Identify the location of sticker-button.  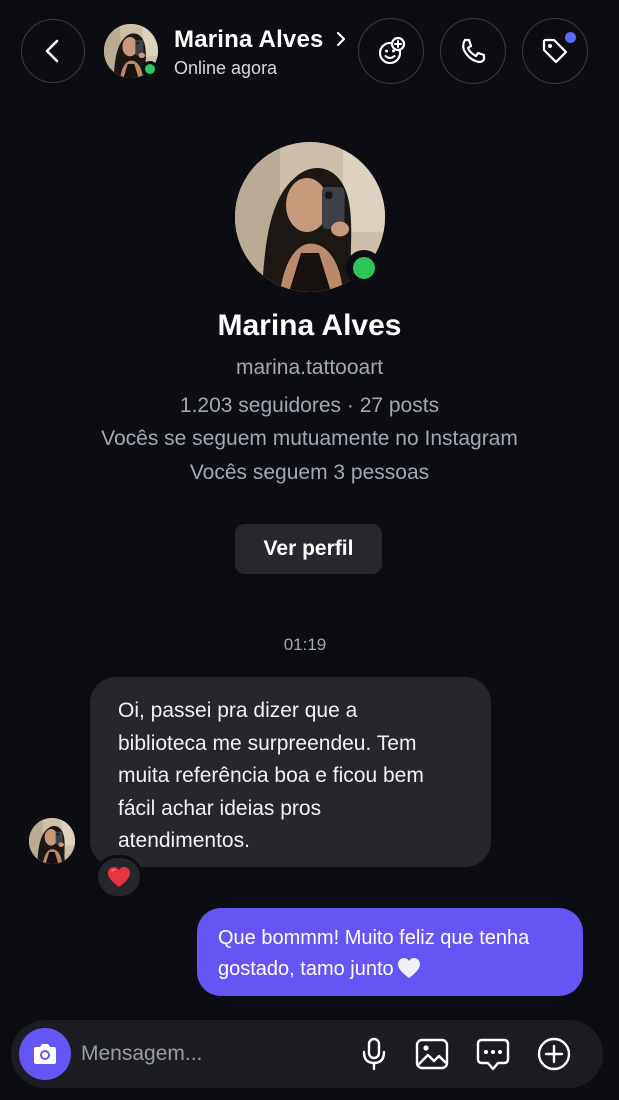
(493, 1054).